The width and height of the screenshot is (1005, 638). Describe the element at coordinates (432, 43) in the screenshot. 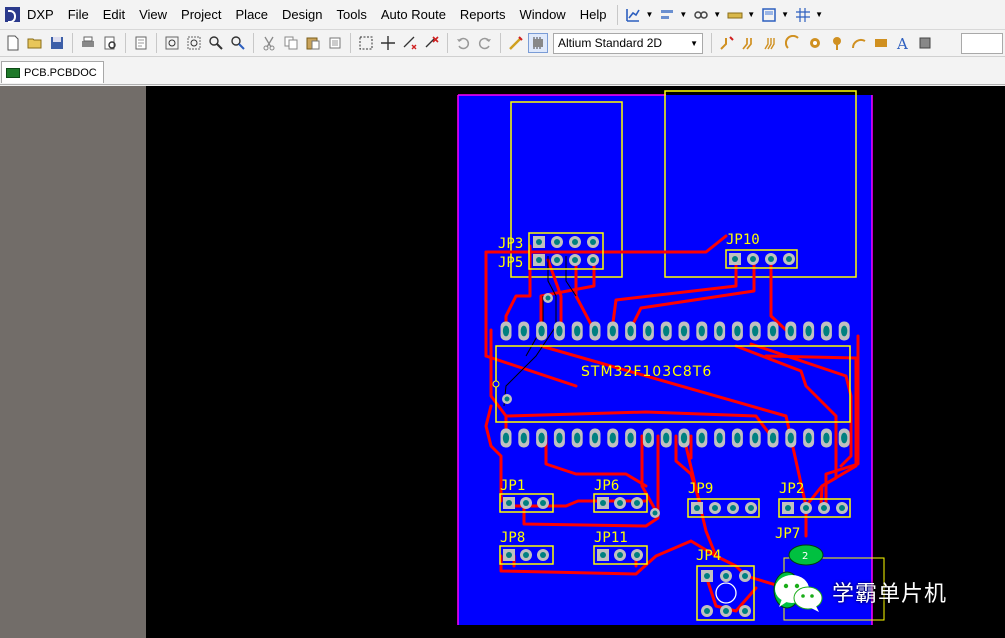

I see `clear-filter-icon` at that location.